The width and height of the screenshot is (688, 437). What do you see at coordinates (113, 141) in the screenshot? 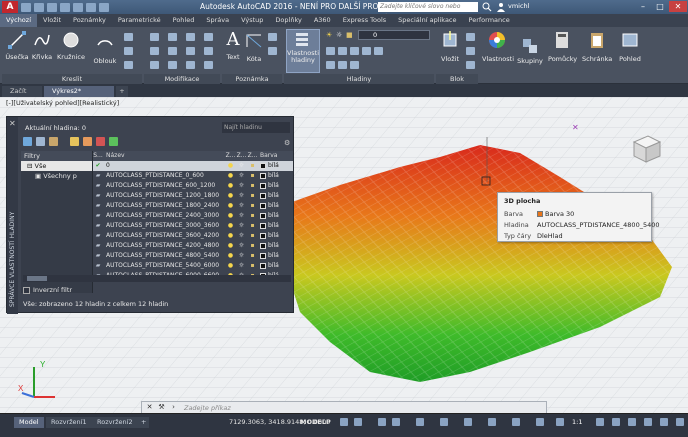
I see `set-current-icon` at bounding box center [113, 141].